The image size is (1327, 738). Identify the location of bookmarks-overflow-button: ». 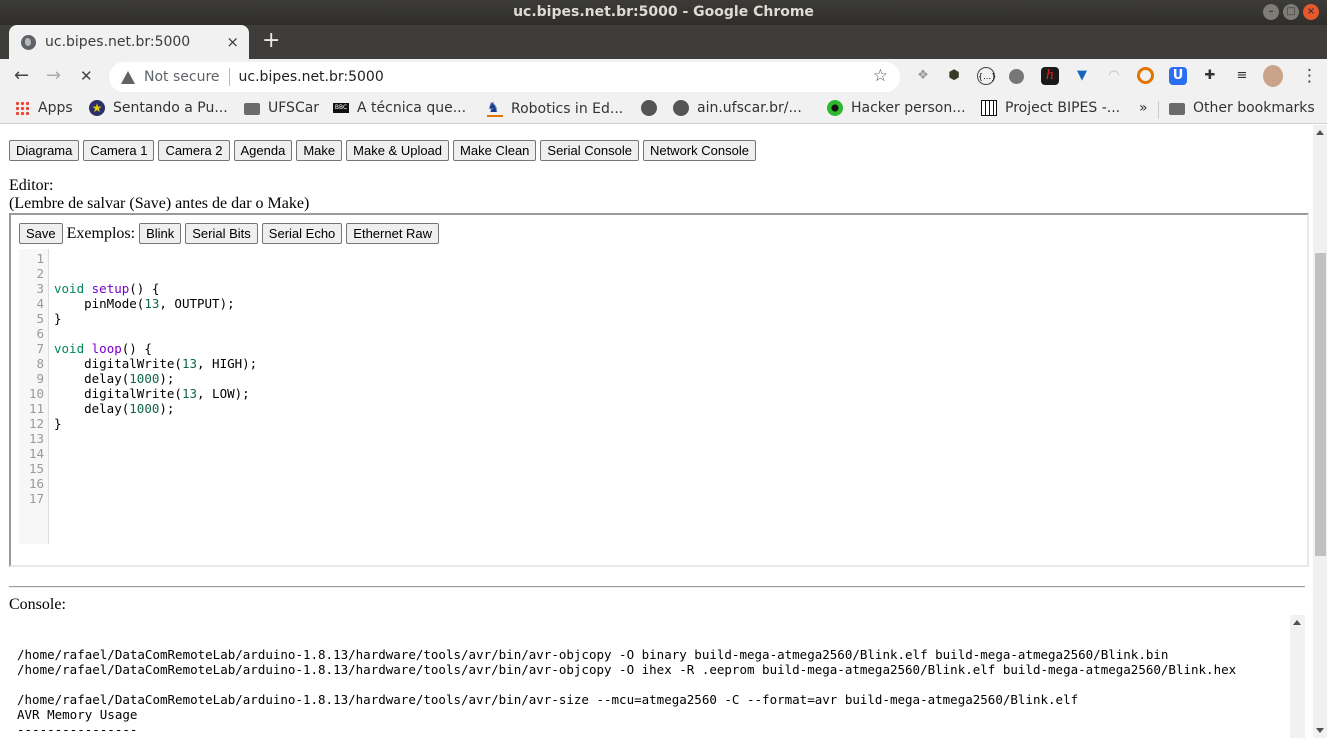
(1143, 108).